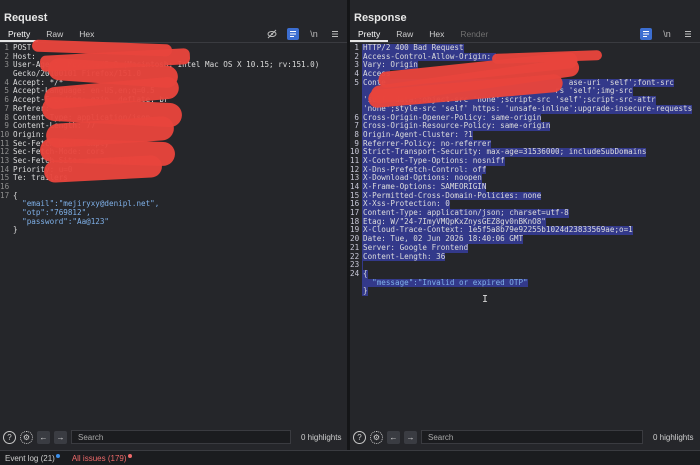 This screenshot has height=465, width=700. I want to click on code-line: }, so click(525, 291).